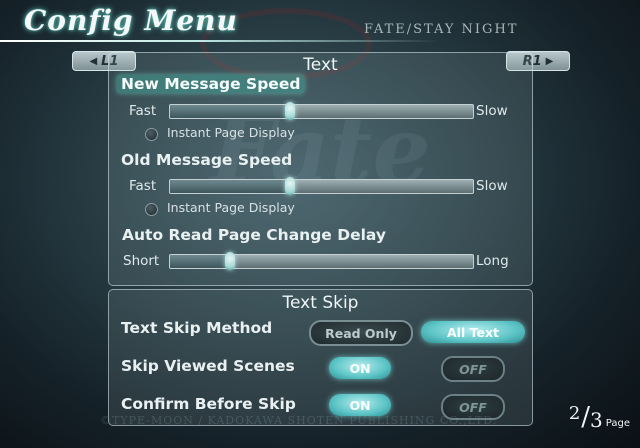 The height and width of the screenshot is (448, 640). I want to click on old-message-speed-label: Old Message Speed, so click(206, 160).